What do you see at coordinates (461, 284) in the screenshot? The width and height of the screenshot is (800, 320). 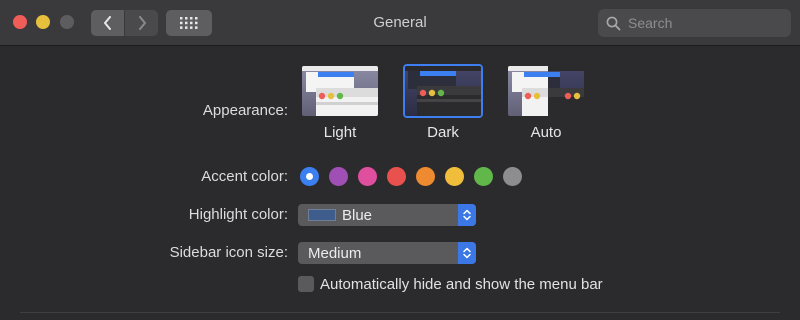 I see `auto-hide-menu-bar-label: Automatically hide and show the menu bar` at bounding box center [461, 284].